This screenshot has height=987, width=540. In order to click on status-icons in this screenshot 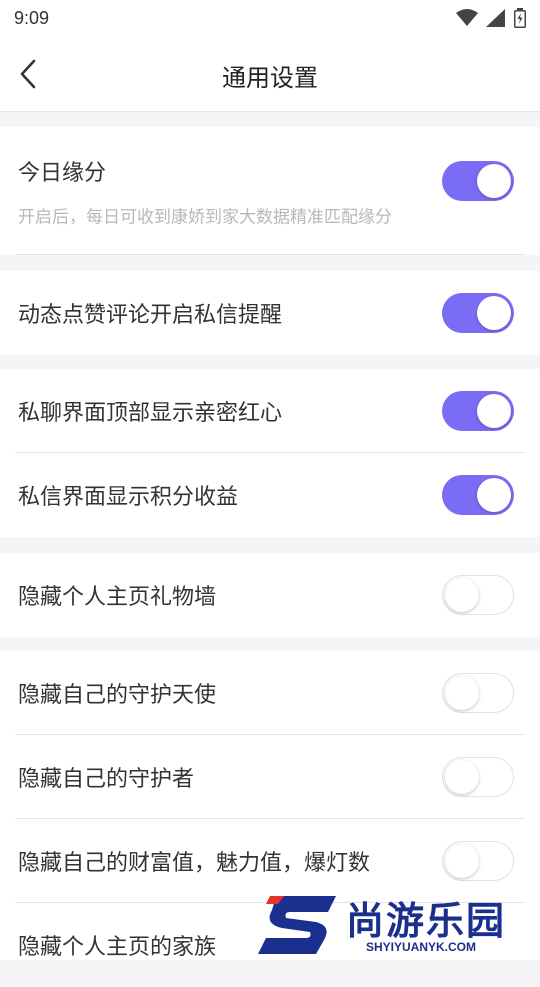, I will do `click(491, 18)`.